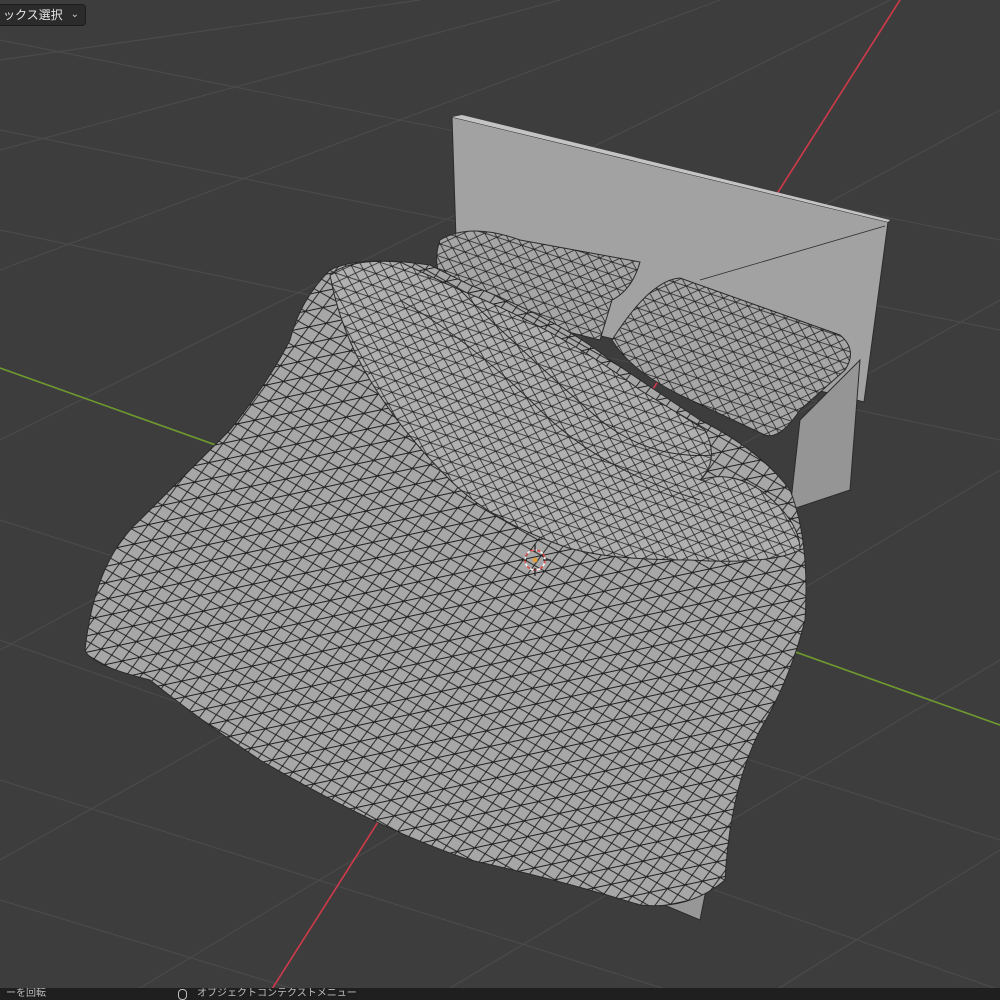  I want to click on mouse-right-icon, so click(182, 994).